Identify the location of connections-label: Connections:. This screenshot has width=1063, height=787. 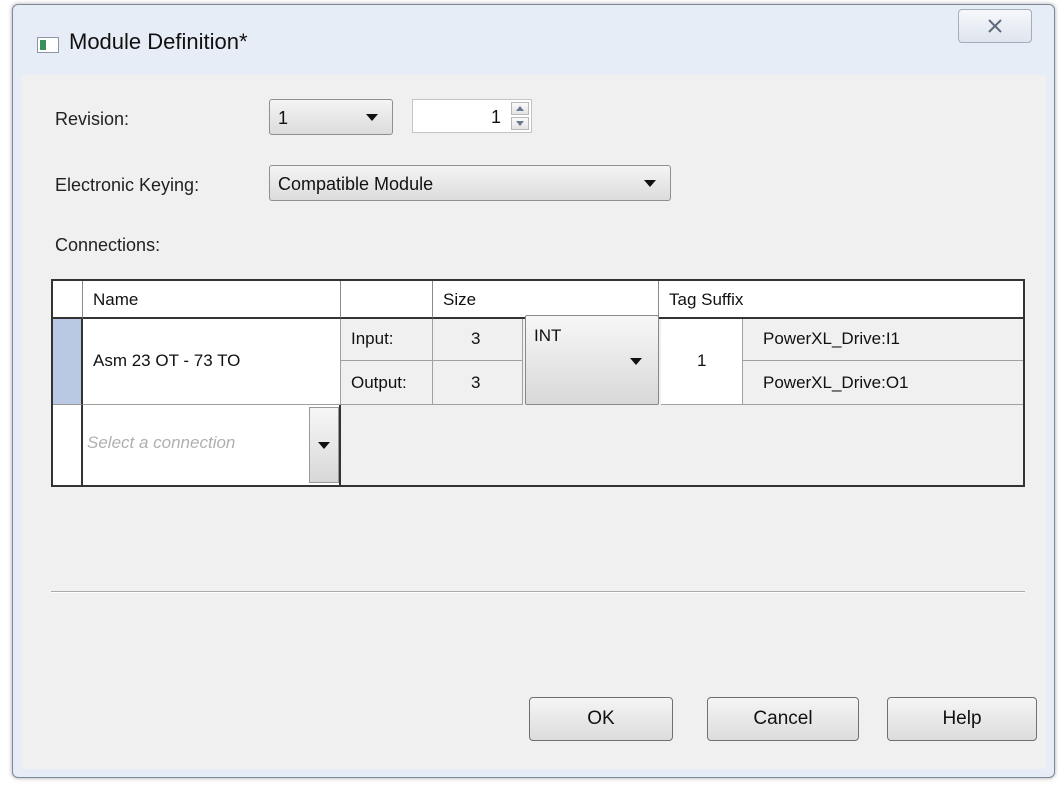
(108, 245).